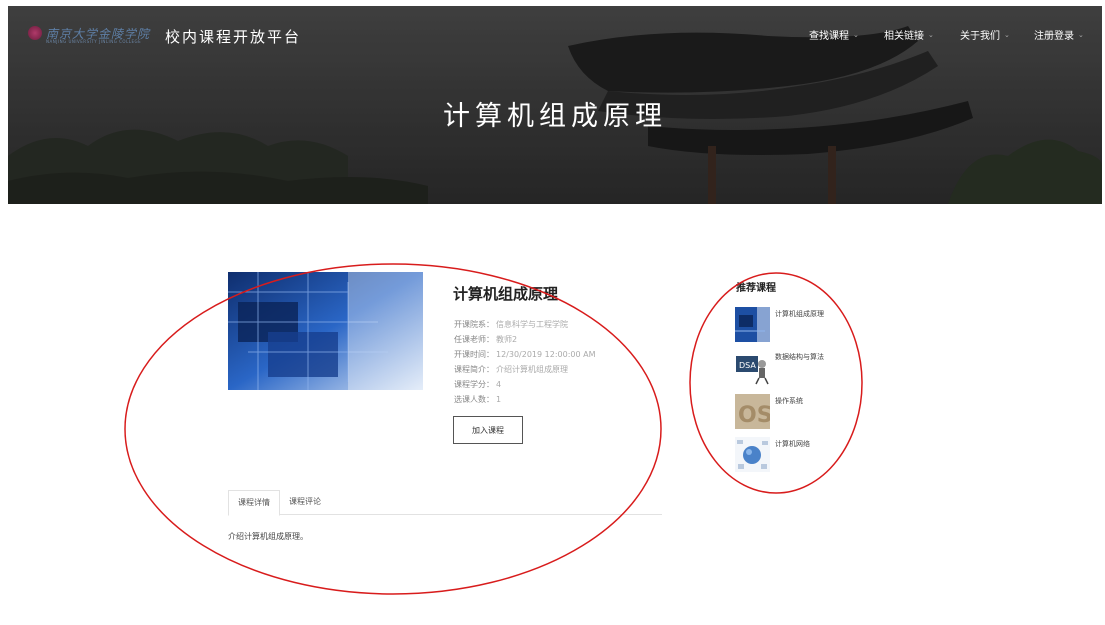  Describe the element at coordinates (555, 116) in the screenshot. I see `hero-title: 计算机组成原理` at that location.